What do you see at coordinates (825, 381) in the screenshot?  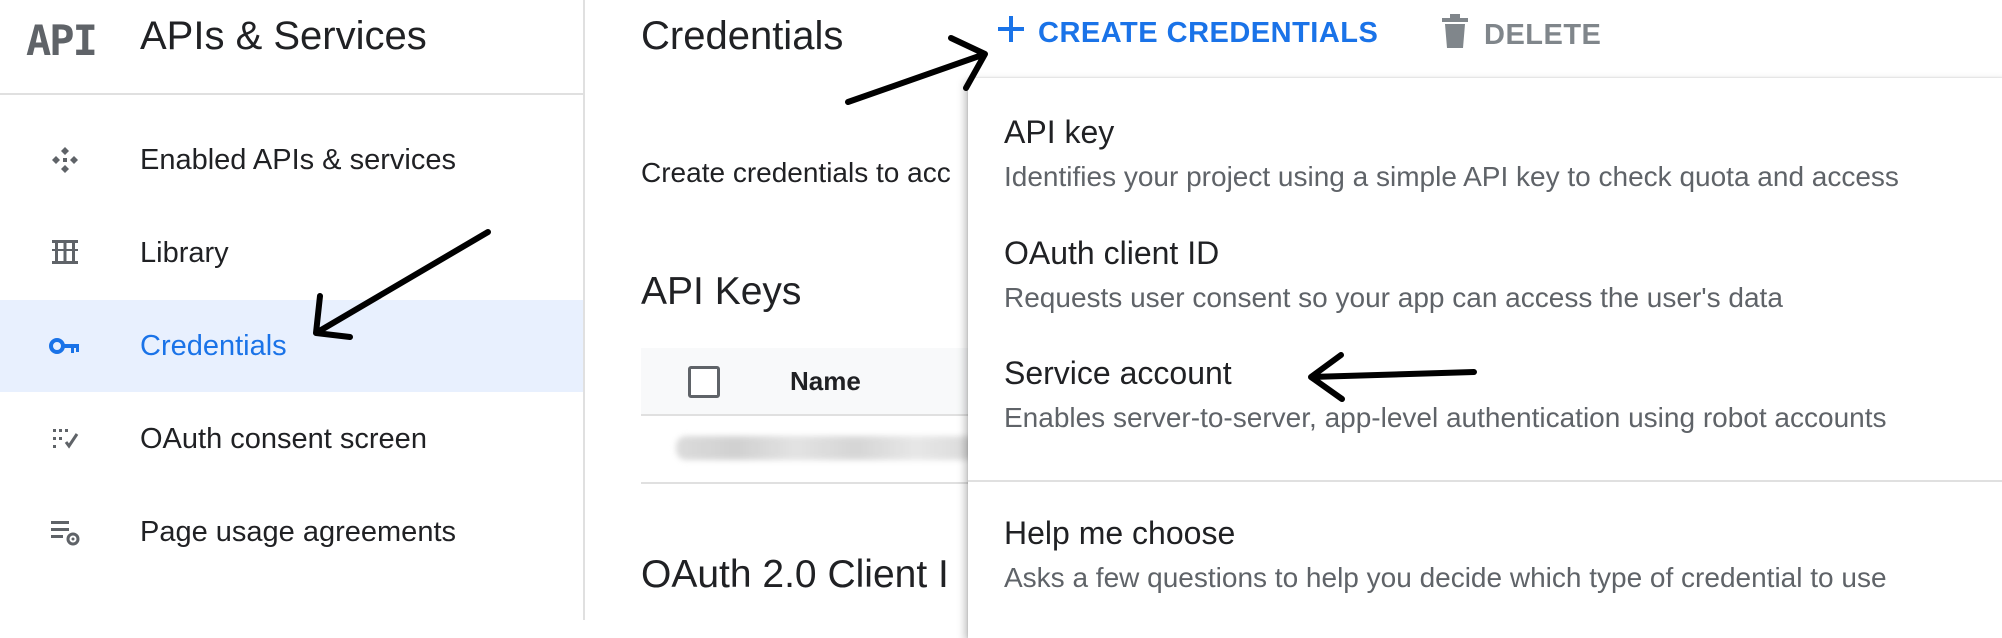 I see `column-header-name: Name` at bounding box center [825, 381].